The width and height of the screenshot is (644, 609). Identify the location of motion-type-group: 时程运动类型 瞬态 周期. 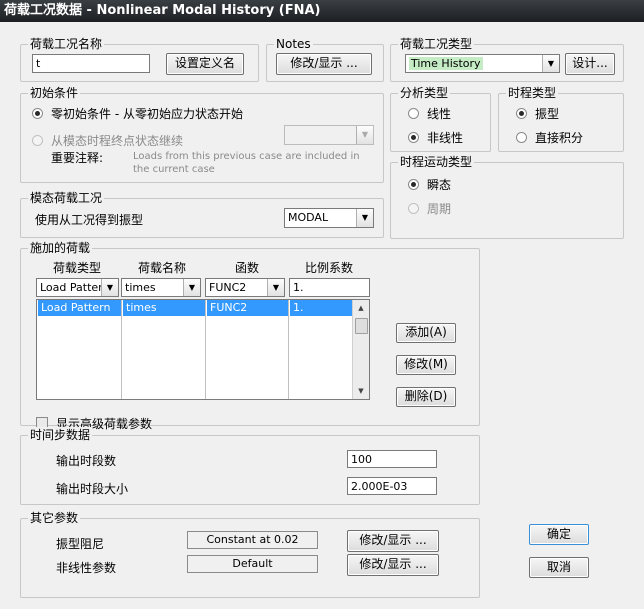
(507, 196).